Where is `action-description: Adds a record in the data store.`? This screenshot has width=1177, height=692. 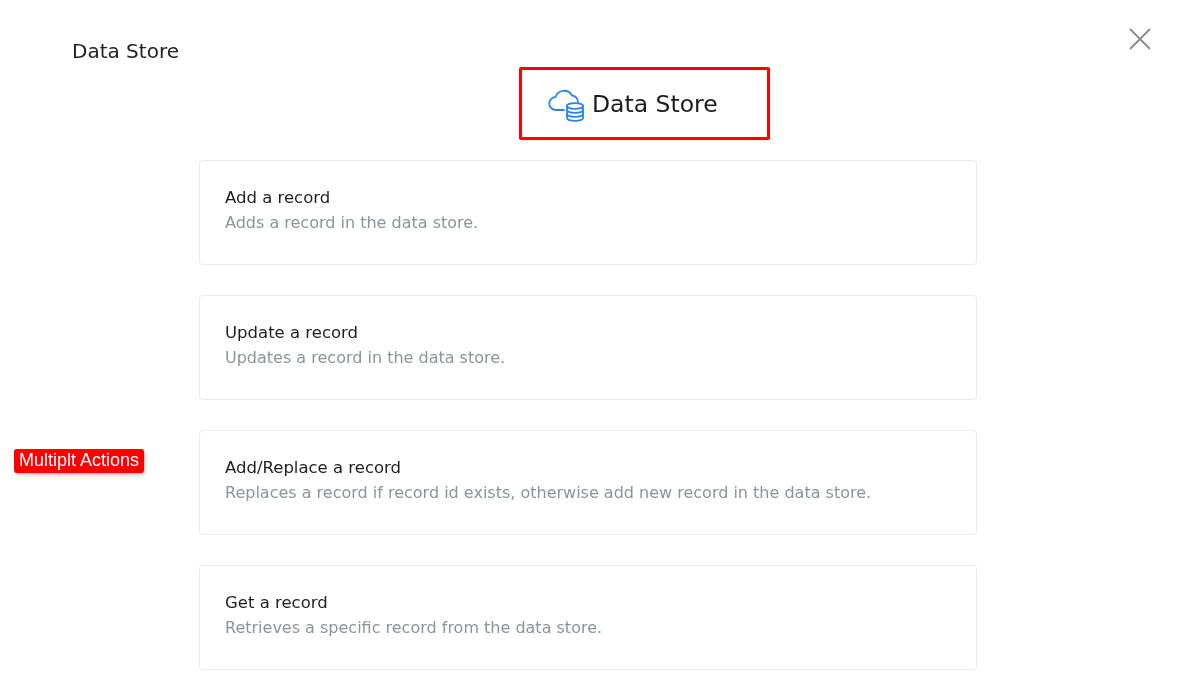 action-description: Adds a record in the data store. is located at coordinates (352, 223).